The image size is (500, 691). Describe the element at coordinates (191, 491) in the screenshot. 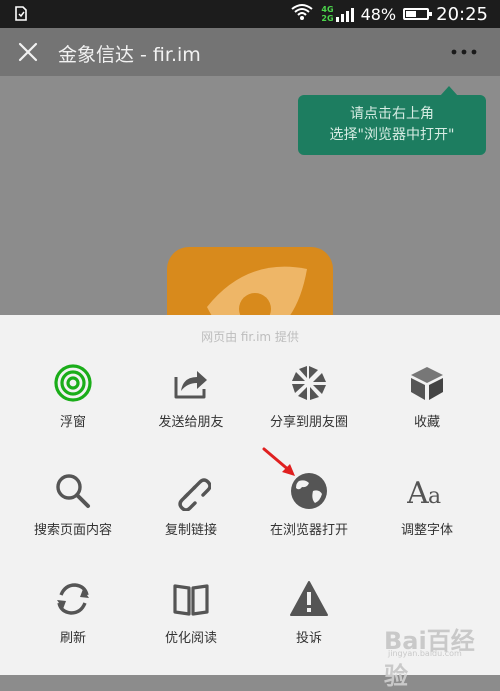

I see `link-icon` at that location.